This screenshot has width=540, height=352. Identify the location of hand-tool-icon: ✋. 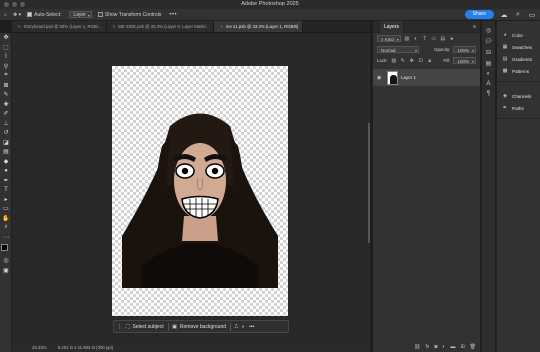
(6, 219).